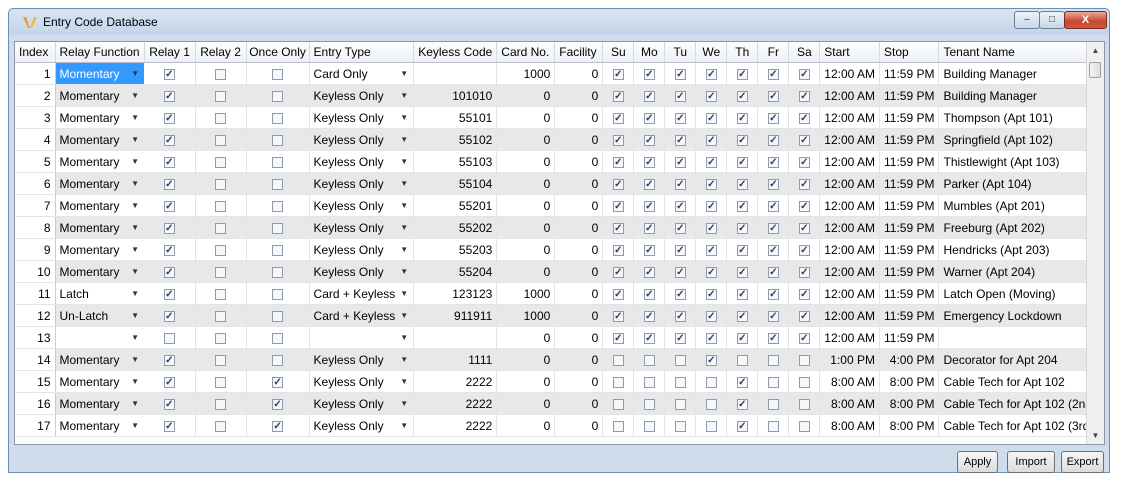 Image resolution: width=1124 pixels, height=493 pixels. What do you see at coordinates (1085, 20) in the screenshot?
I see `close-button: X` at bounding box center [1085, 20].